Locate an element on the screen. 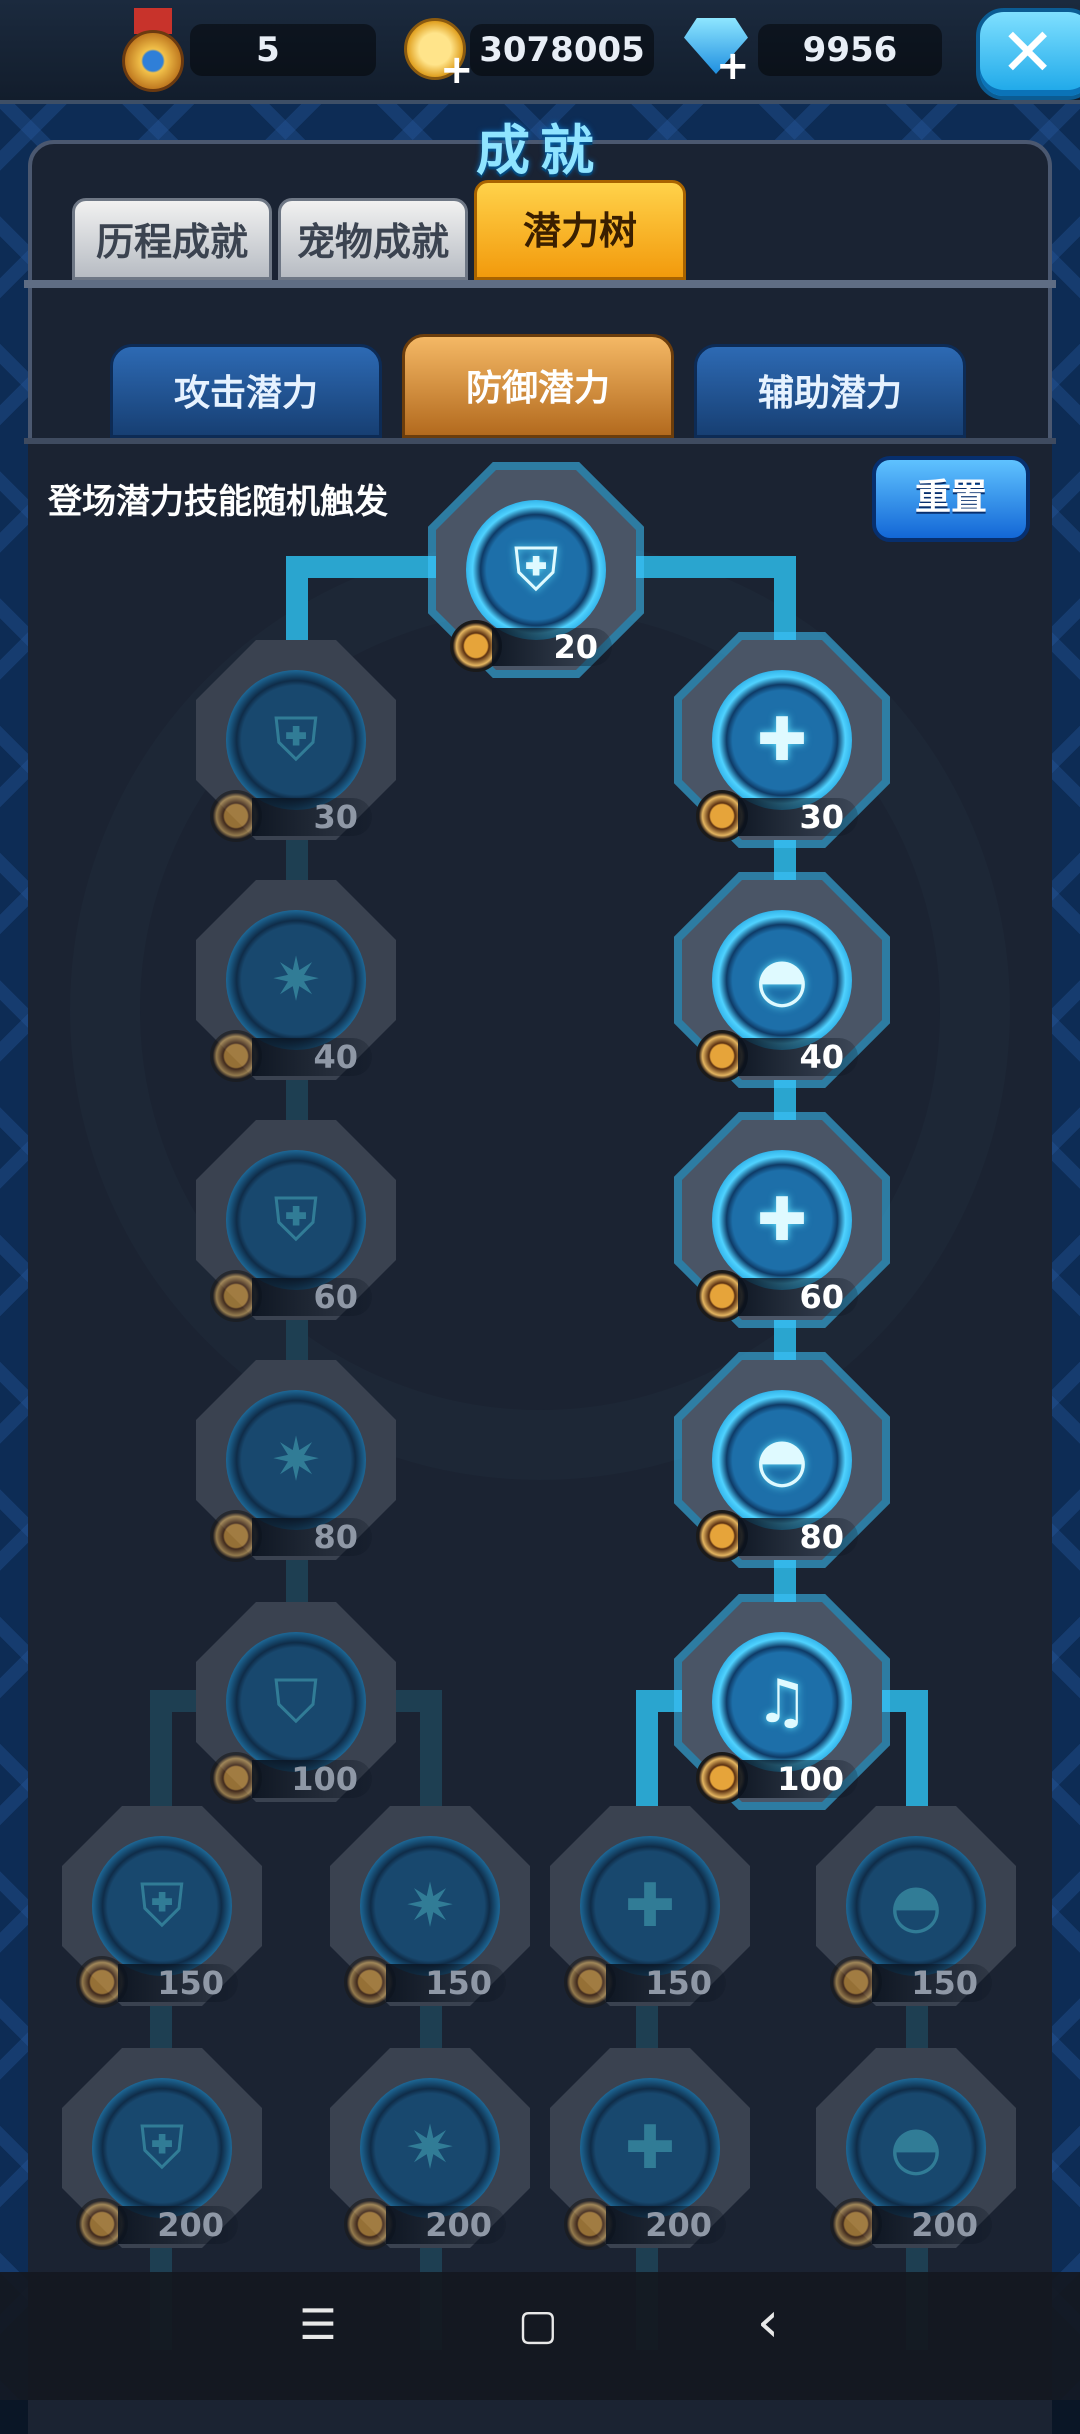  crest-shield-icon: ⛉ is located at coordinates (296, 1702).